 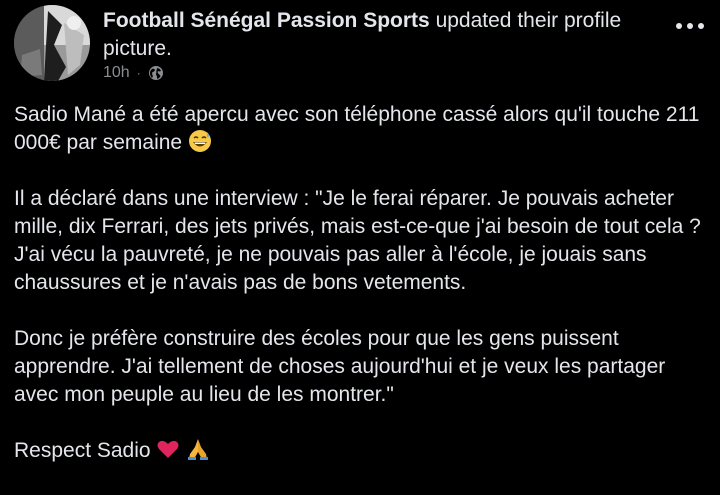 I want to click on globe-icon, so click(x=156, y=73).